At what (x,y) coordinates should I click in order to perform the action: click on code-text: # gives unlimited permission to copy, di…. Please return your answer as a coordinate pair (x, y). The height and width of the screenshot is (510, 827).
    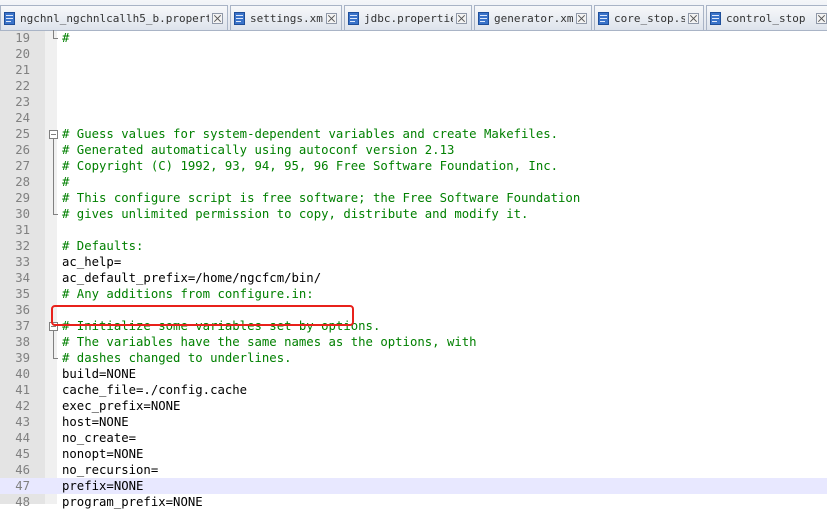
    Looking at the image, I should click on (295, 214).